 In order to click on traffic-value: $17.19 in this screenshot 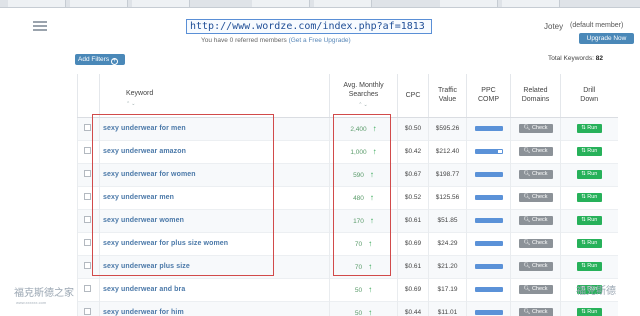, I will do `click(447, 289)`.